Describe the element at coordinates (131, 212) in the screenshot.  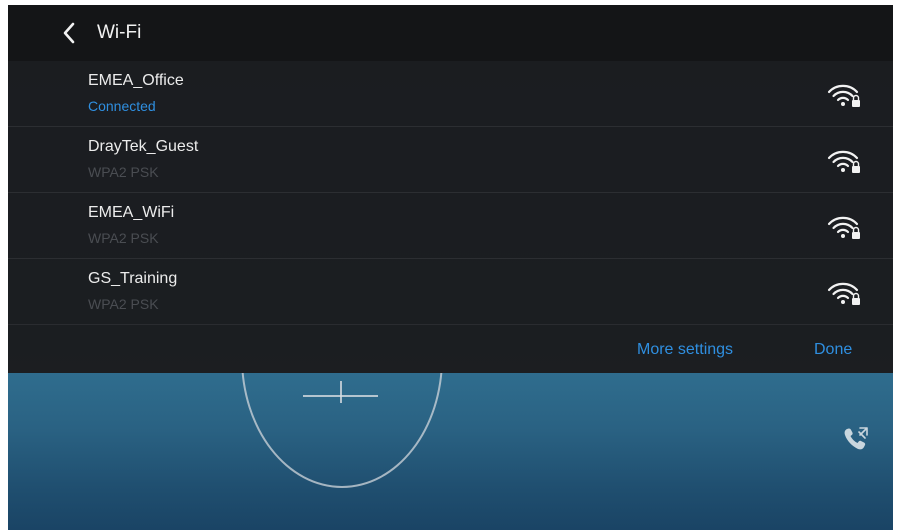
I see `network-name: EMEA_WiFi` at that location.